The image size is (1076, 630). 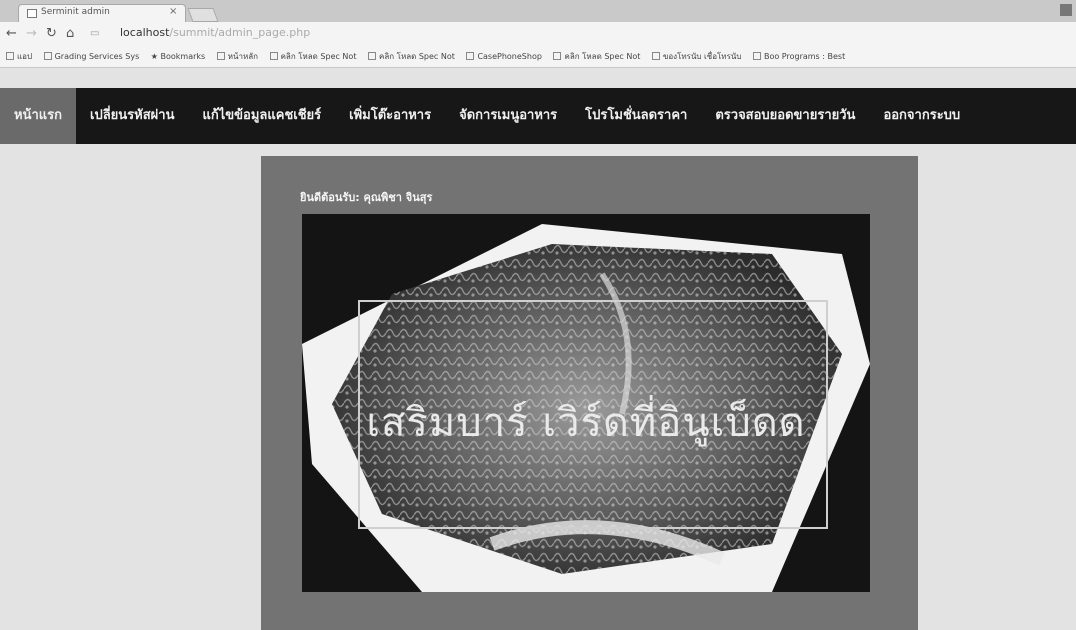 I want to click on browser-tab: Serminit admin ×, so click(x=102, y=13).